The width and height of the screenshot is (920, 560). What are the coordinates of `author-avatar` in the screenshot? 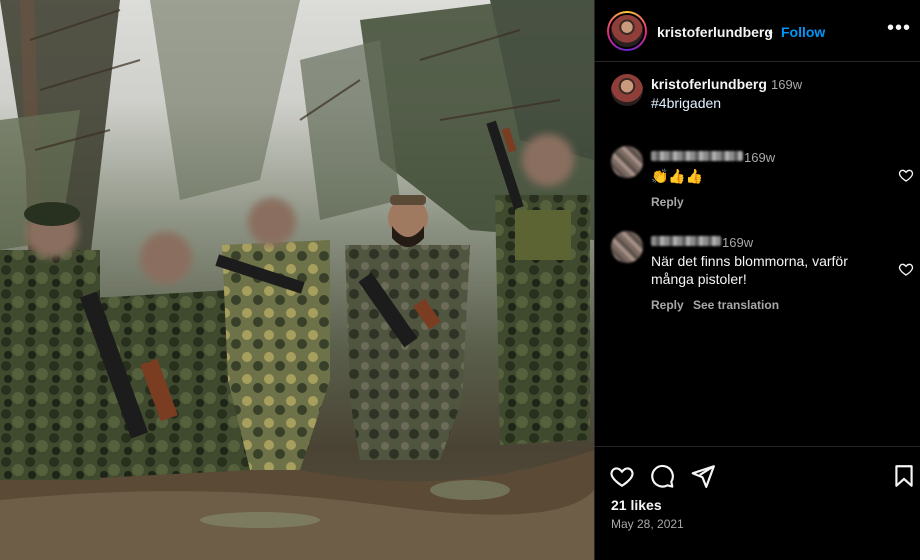 It's located at (627, 31).